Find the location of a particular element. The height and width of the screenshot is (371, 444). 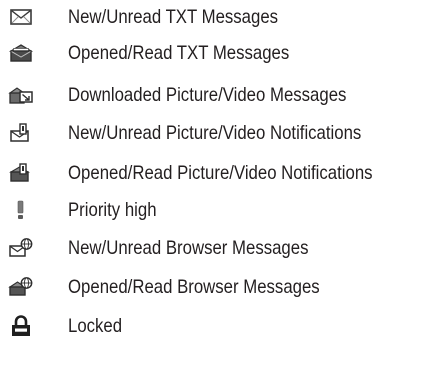

legend-item-downloaded-picture-video: Downloaded Picture/Video Messages is located at coordinates (222, 96).